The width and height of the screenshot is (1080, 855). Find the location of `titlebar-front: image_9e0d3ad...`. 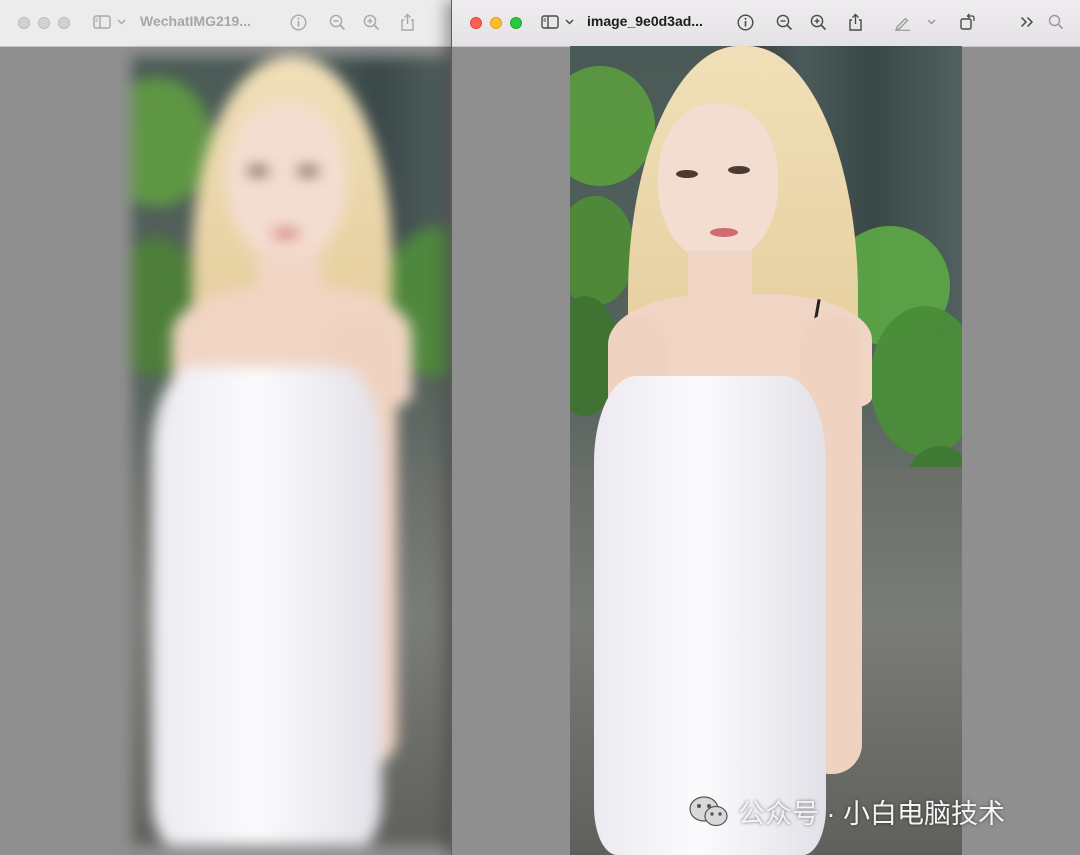

titlebar-front: image_9e0d3ad... is located at coordinates (766, 23).